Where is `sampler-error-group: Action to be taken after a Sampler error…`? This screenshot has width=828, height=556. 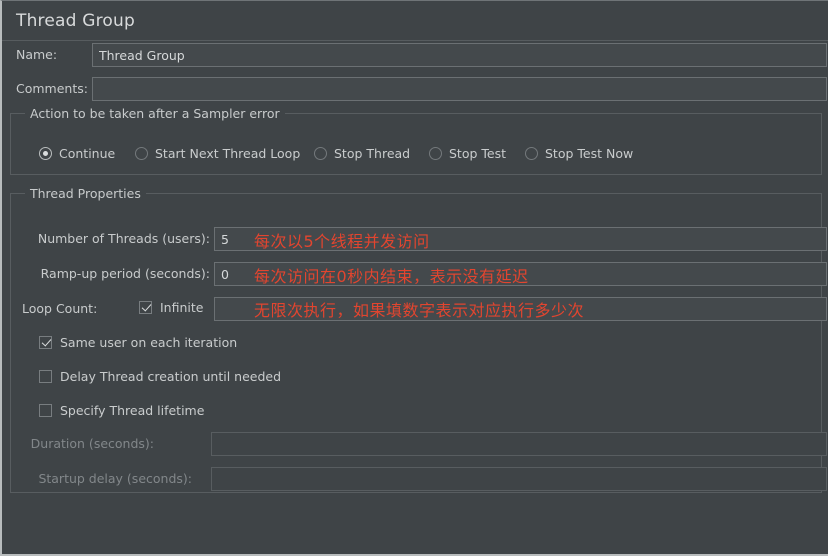
sampler-error-group: Action to be taken after a Sampler error… is located at coordinates (416, 140).